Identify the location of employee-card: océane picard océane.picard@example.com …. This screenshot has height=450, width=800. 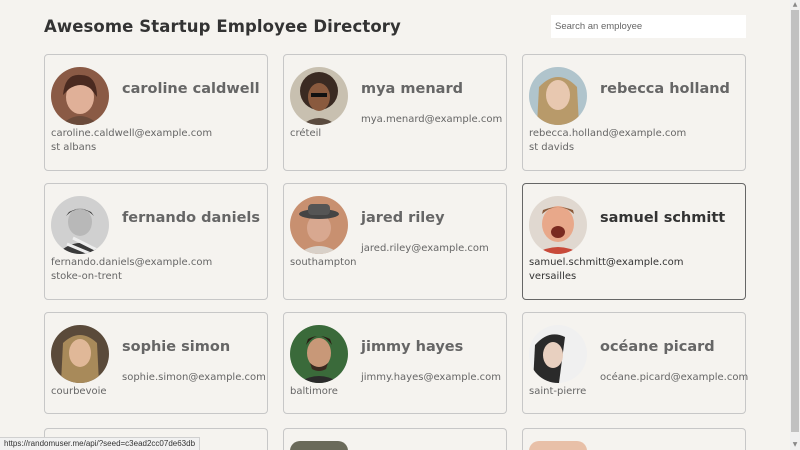
(635, 363).